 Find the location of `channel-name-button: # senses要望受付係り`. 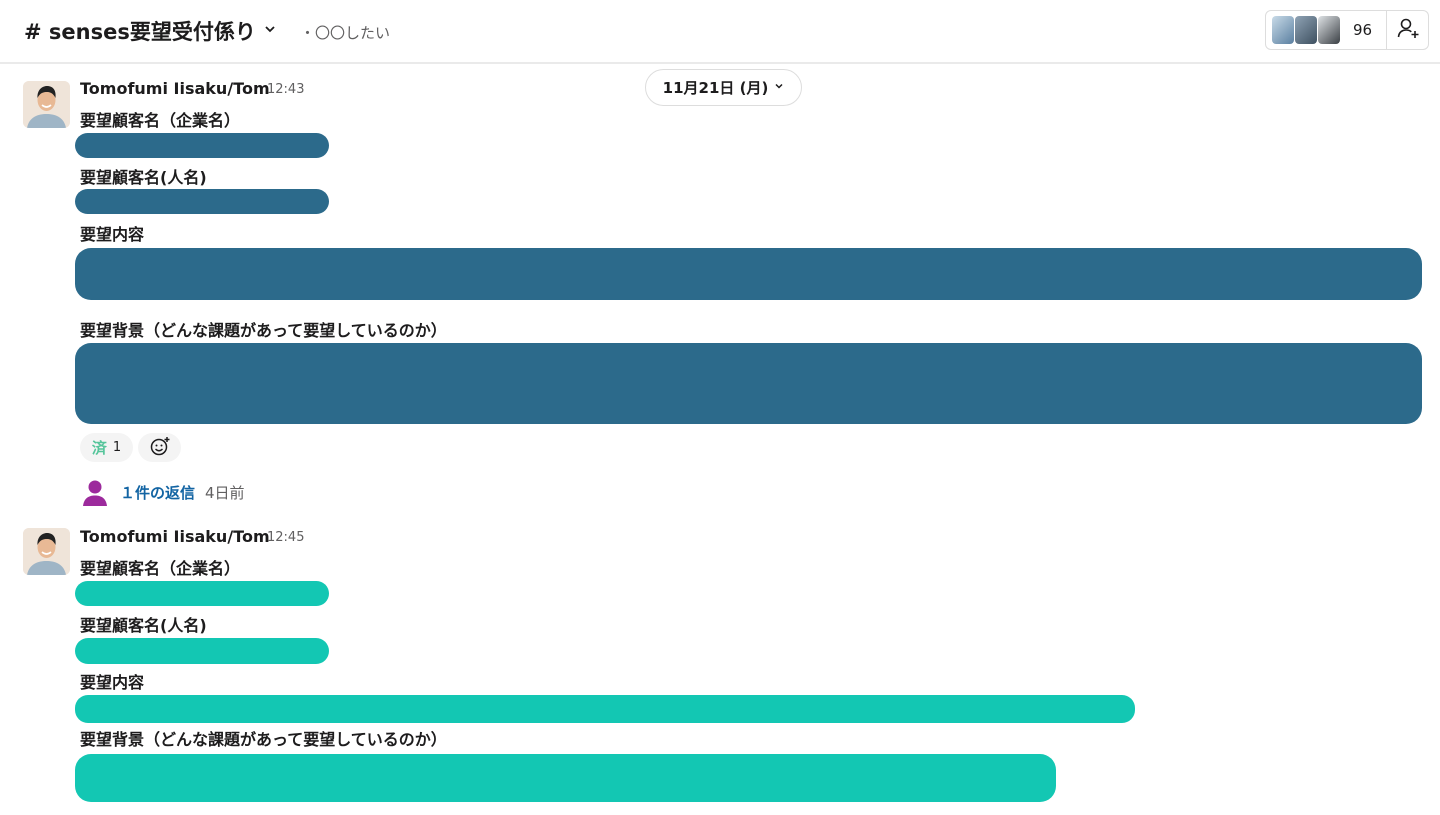

channel-name-button: # senses要望受付係り is located at coordinates (150, 31).